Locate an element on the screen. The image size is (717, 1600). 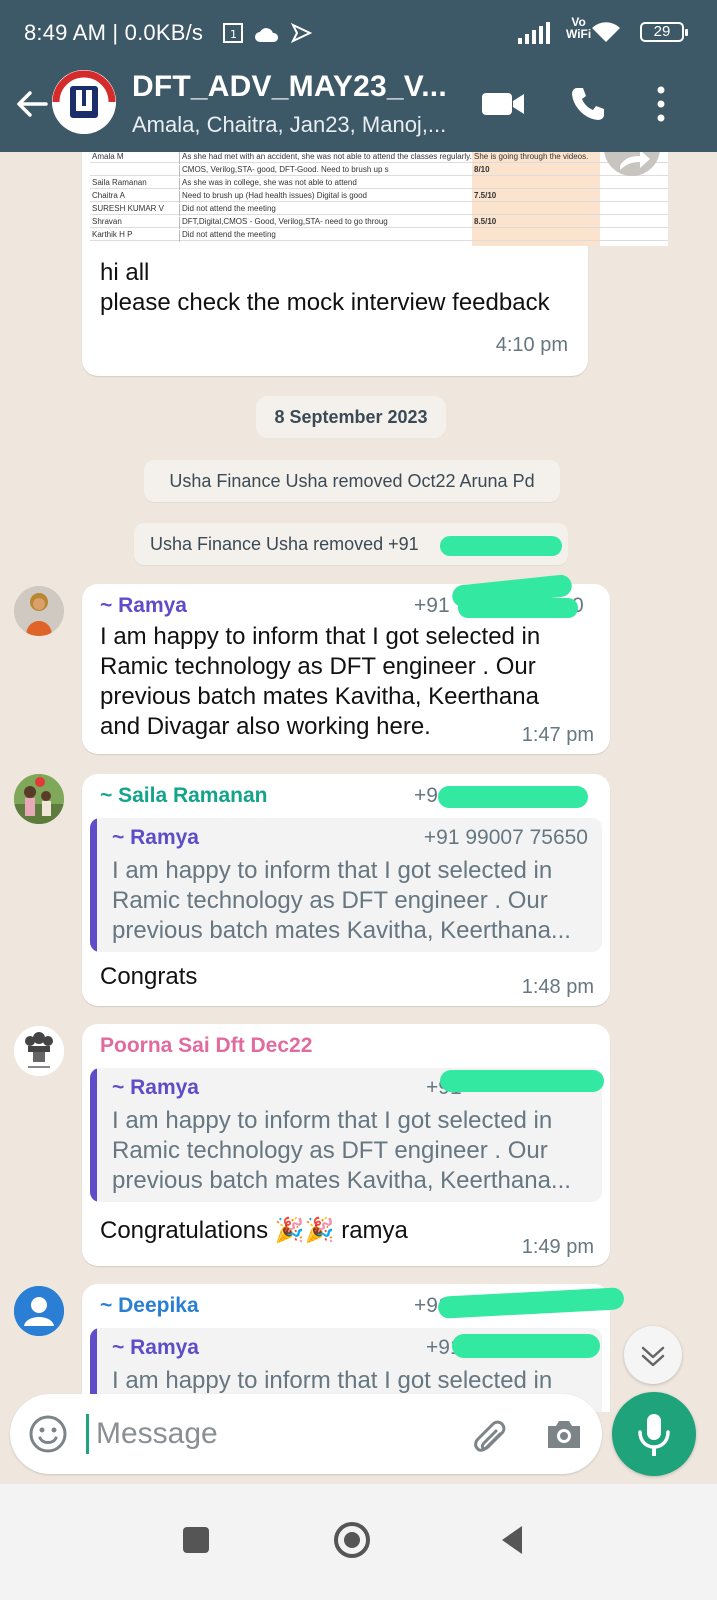
send-icon is located at coordinates (301, 36).